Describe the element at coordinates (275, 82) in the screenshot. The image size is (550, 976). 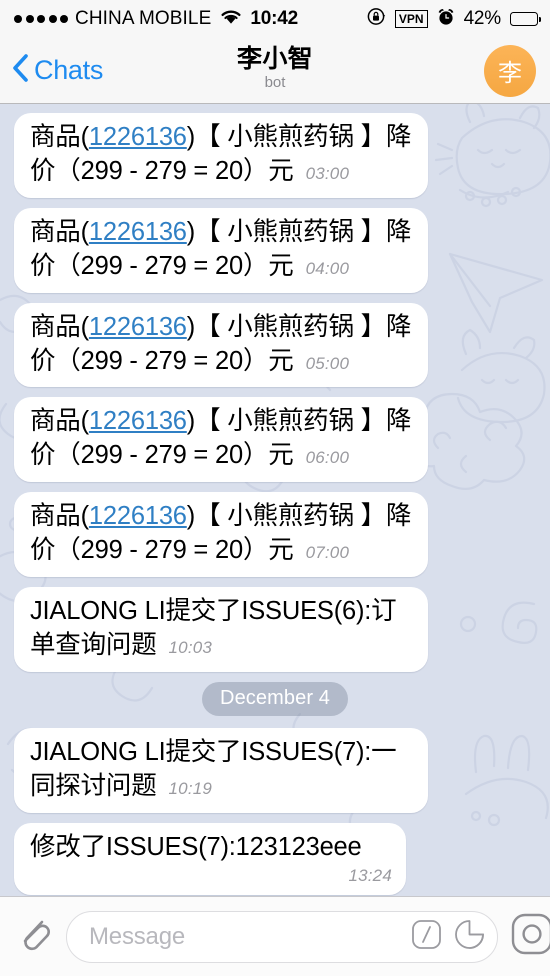
I see `chat-subtitle: bot` at that location.